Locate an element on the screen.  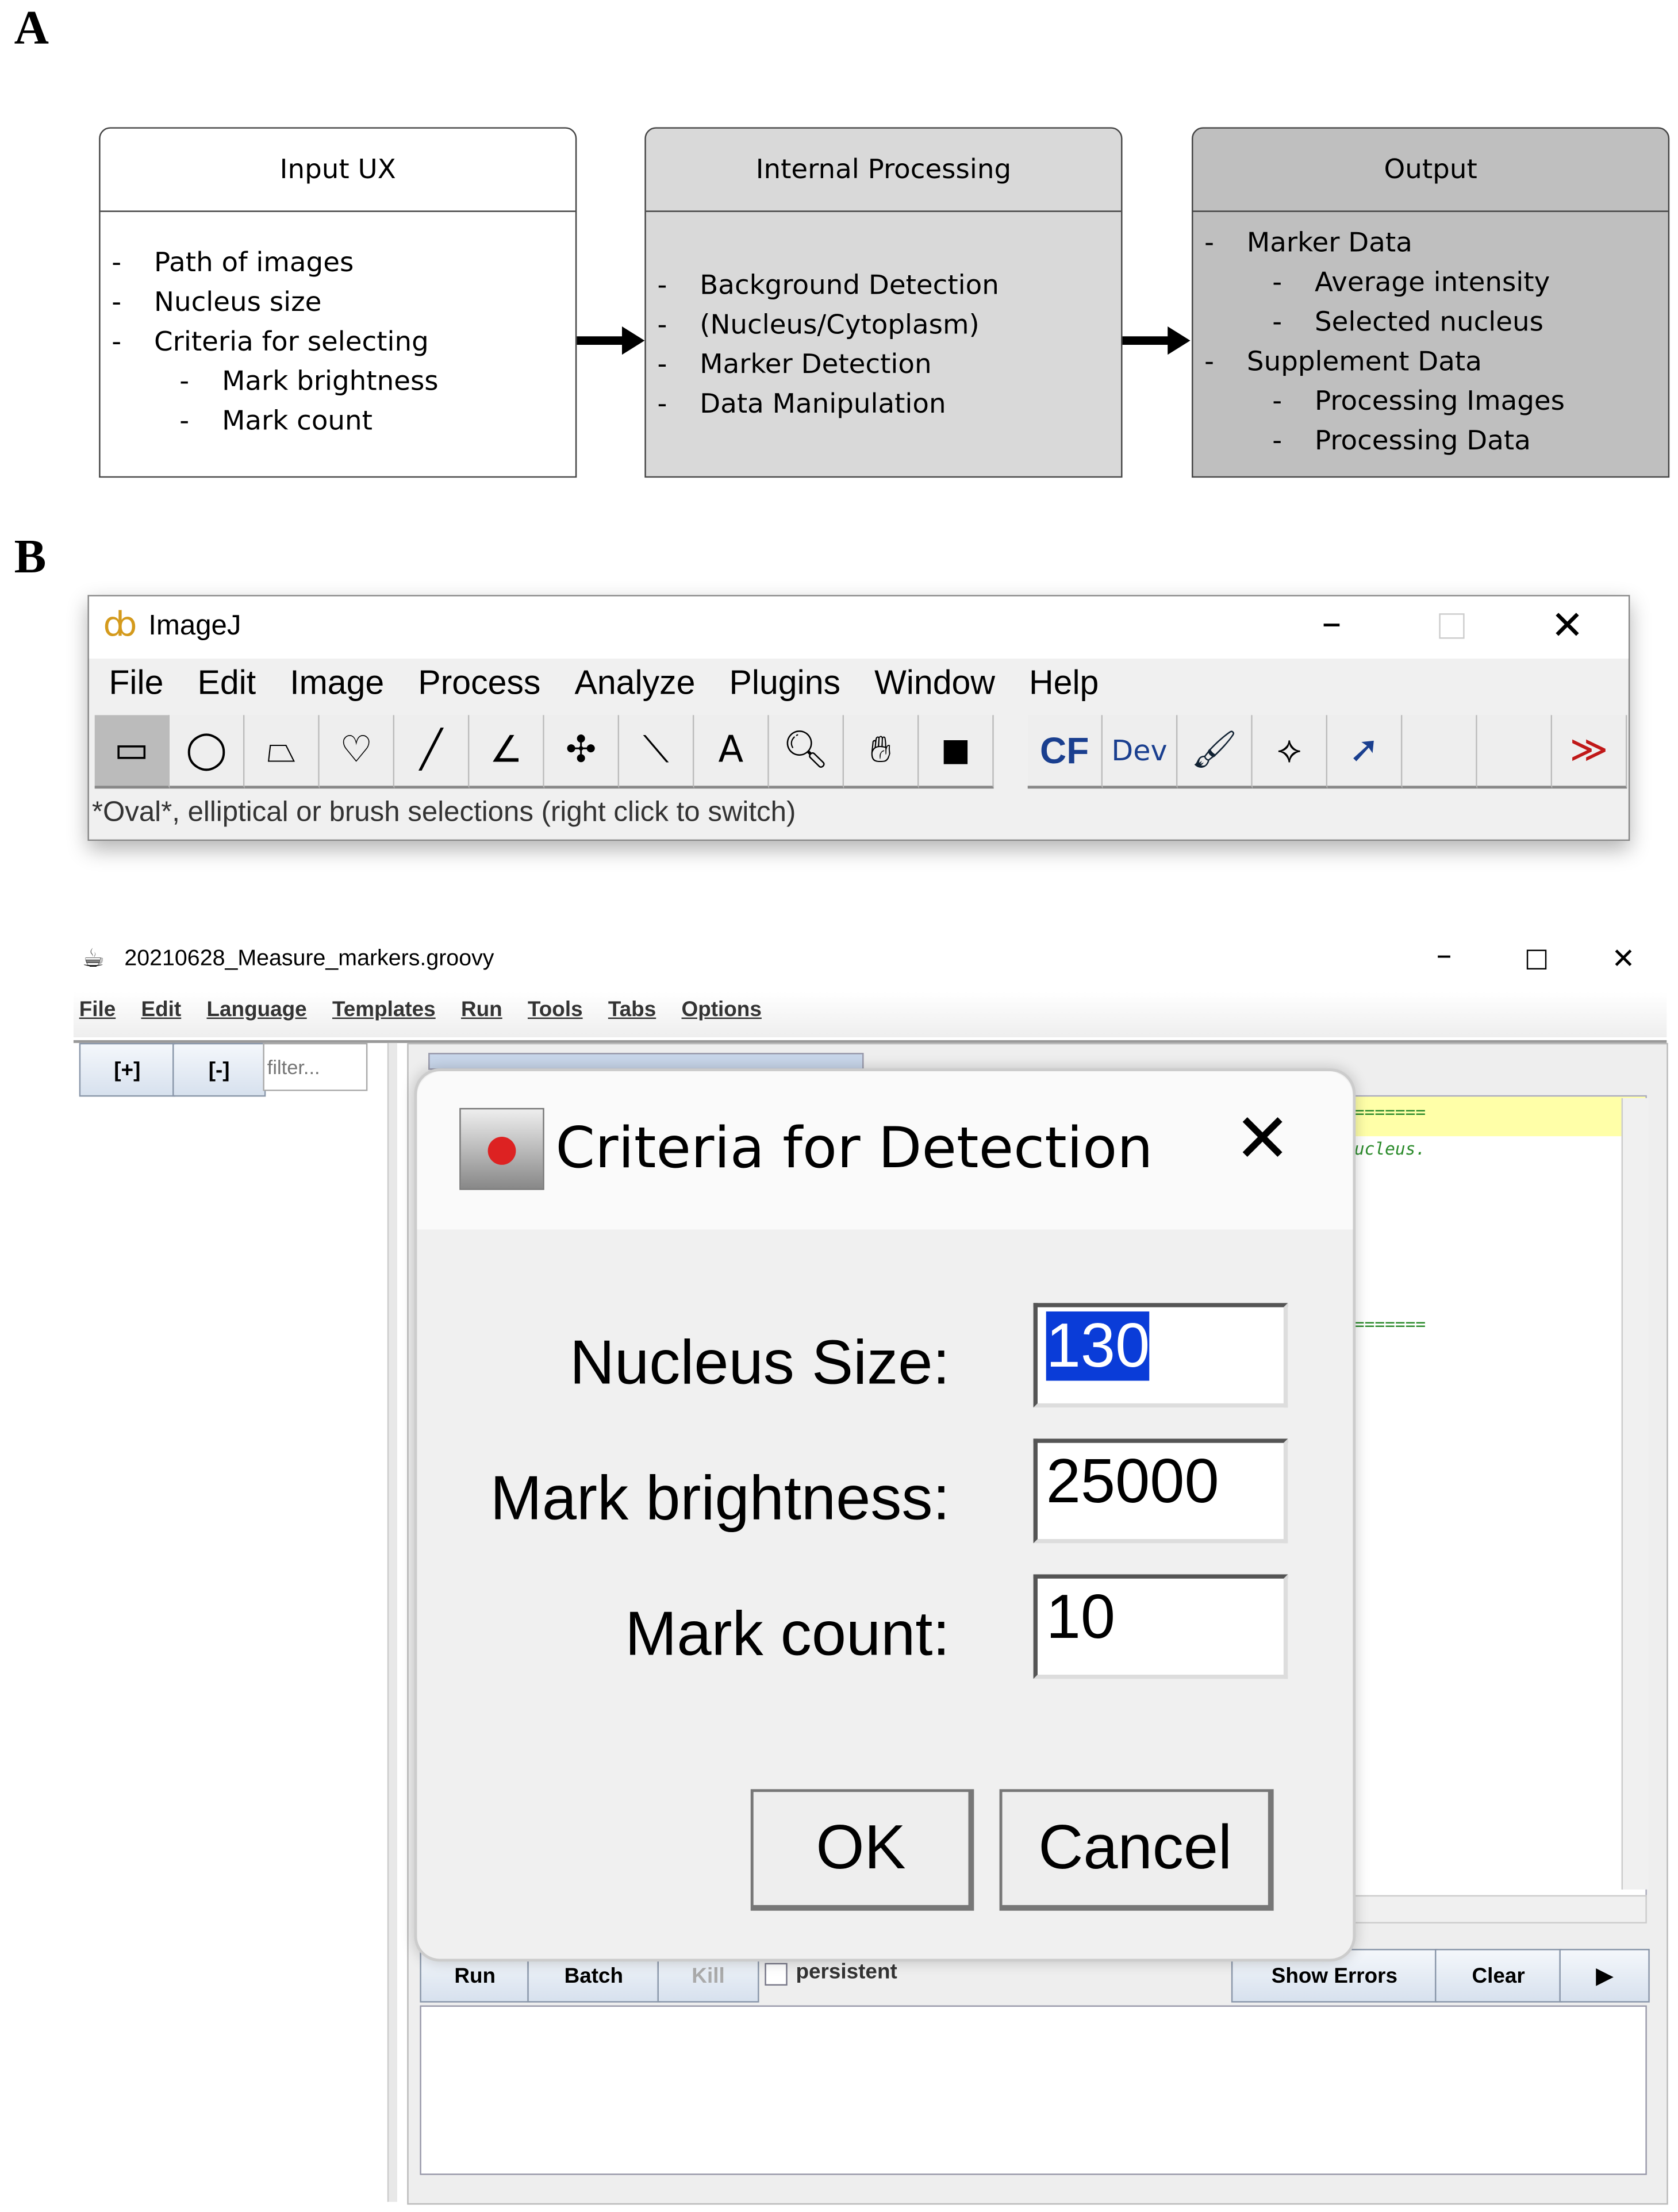
nucleus-size-value: 130 is located at coordinates (1098, 1346).